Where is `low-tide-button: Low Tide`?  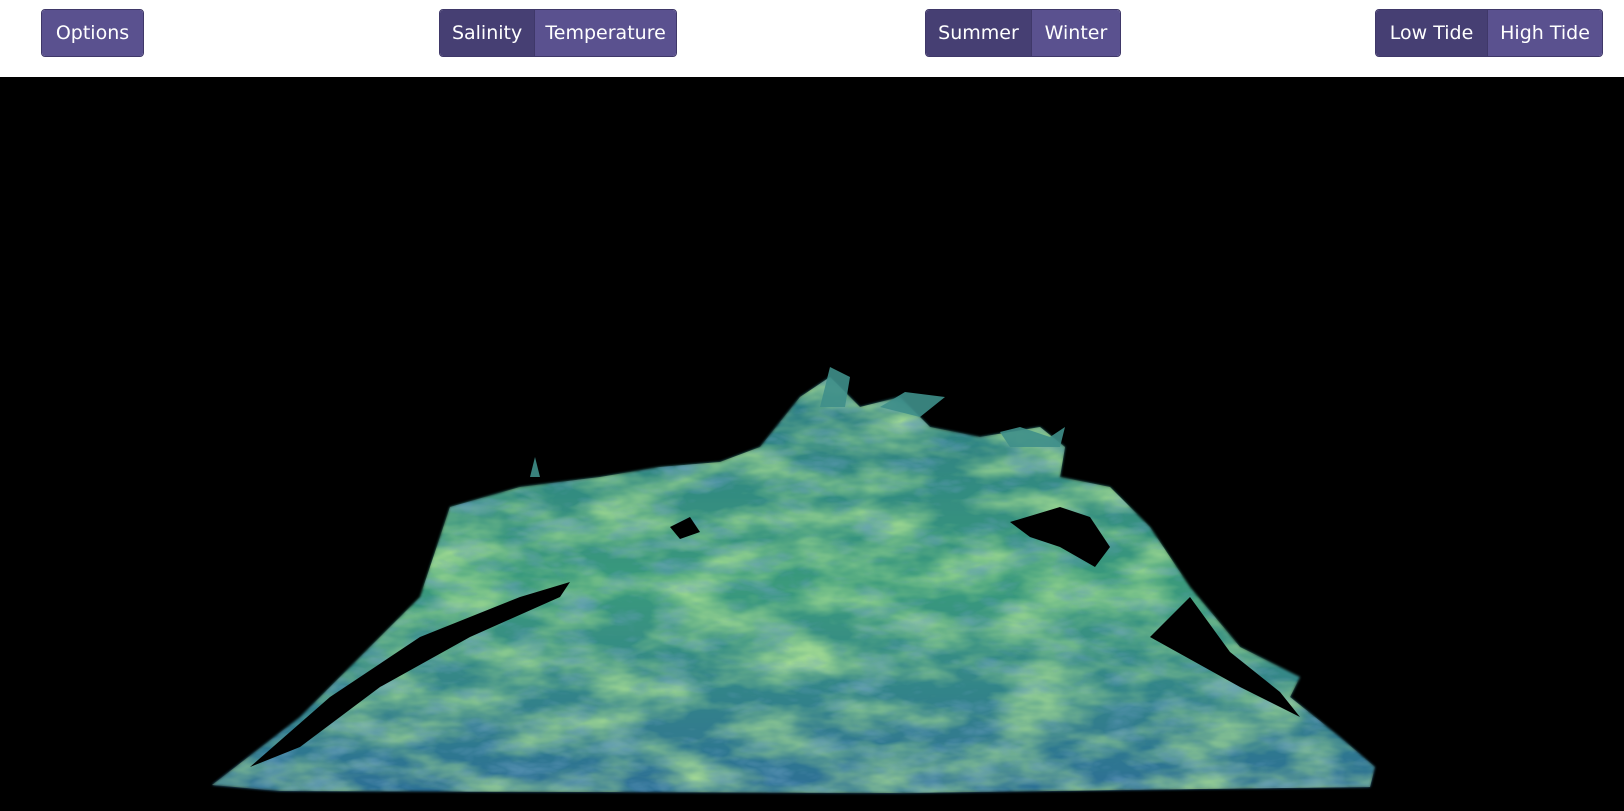
low-tide-button: Low Tide is located at coordinates (1432, 33).